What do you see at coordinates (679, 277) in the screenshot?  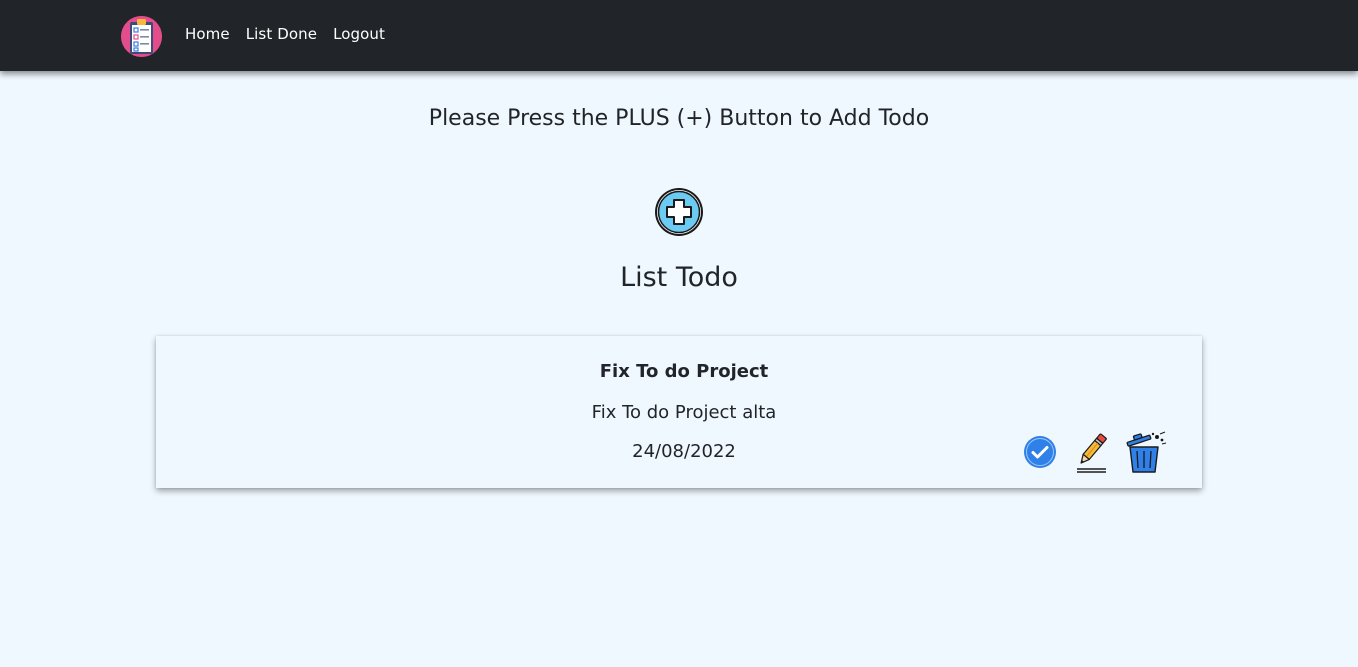 I see `list-title: List Todo` at bounding box center [679, 277].